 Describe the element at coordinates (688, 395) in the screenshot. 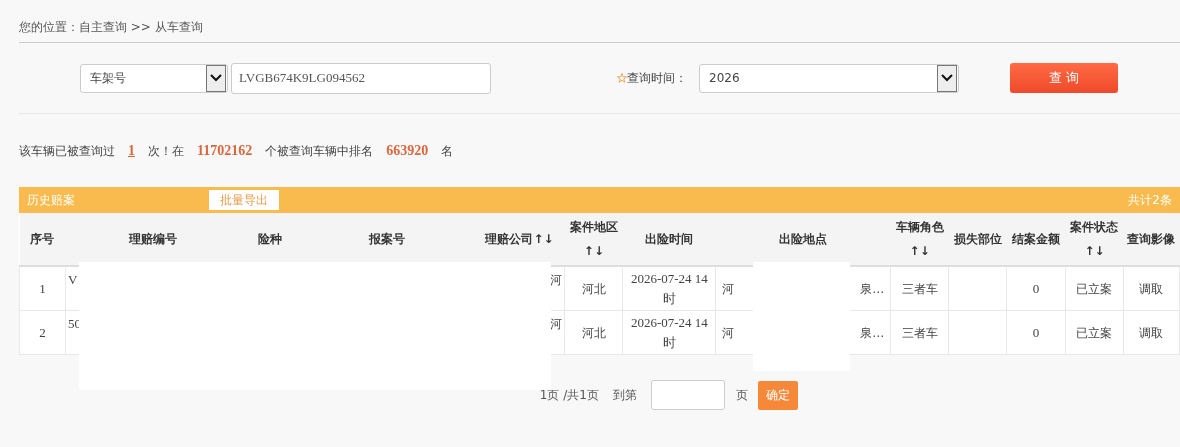

I see `page-input-field` at that location.